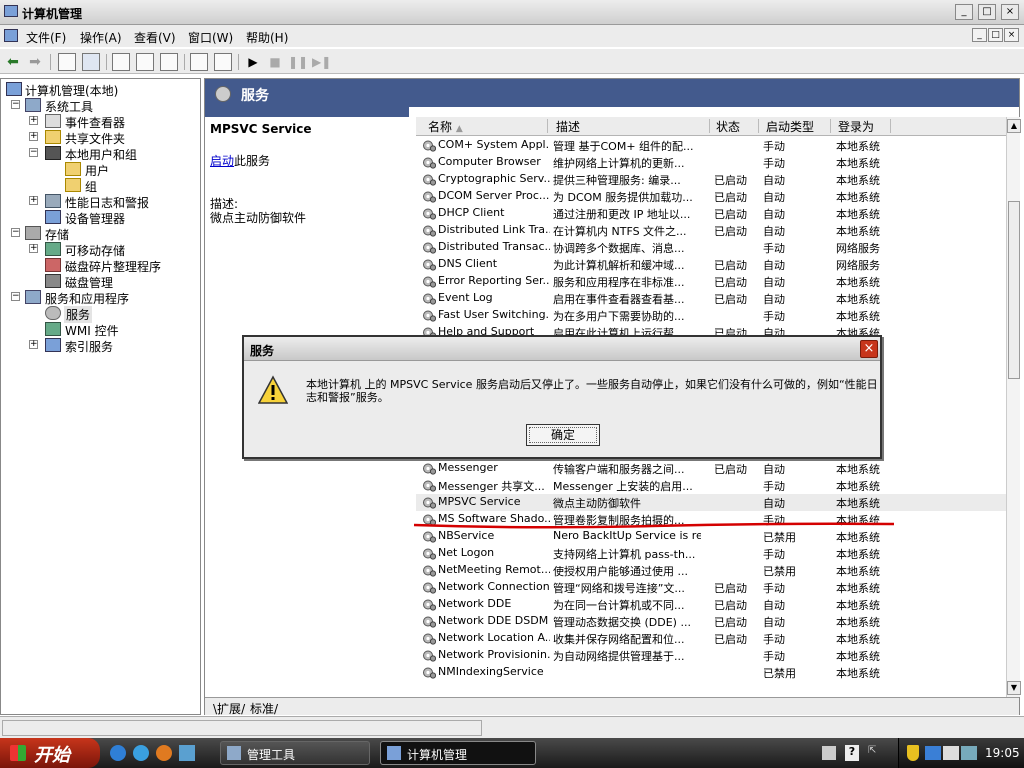 The image size is (1024, 768). What do you see at coordinates (711, 162) in the screenshot?
I see `table-row: Computer Browser 维护网络上计算机的更新... 手动 本地系统` at bounding box center [711, 162].